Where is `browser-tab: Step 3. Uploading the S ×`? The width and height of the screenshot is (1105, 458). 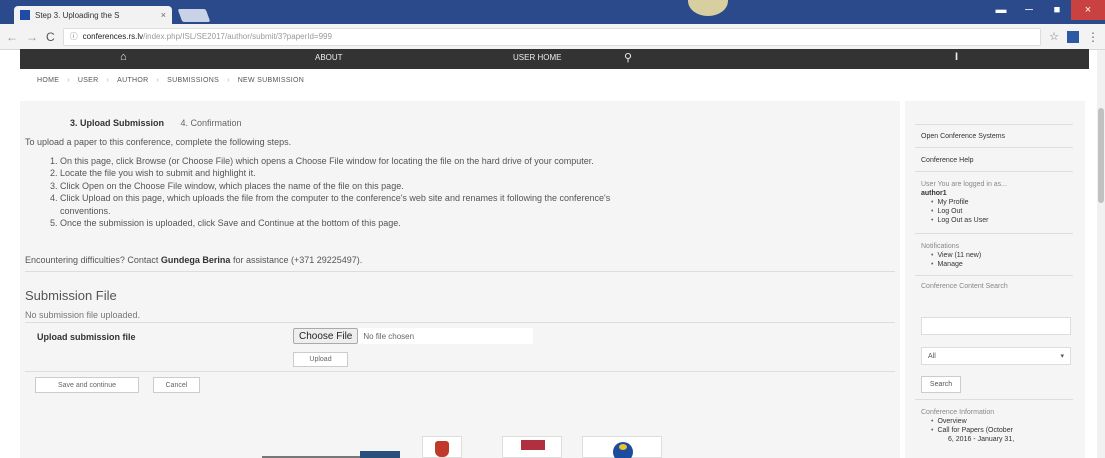
browser-tab: Step 3. Uploading the S × is located at coordinates (93, 15).